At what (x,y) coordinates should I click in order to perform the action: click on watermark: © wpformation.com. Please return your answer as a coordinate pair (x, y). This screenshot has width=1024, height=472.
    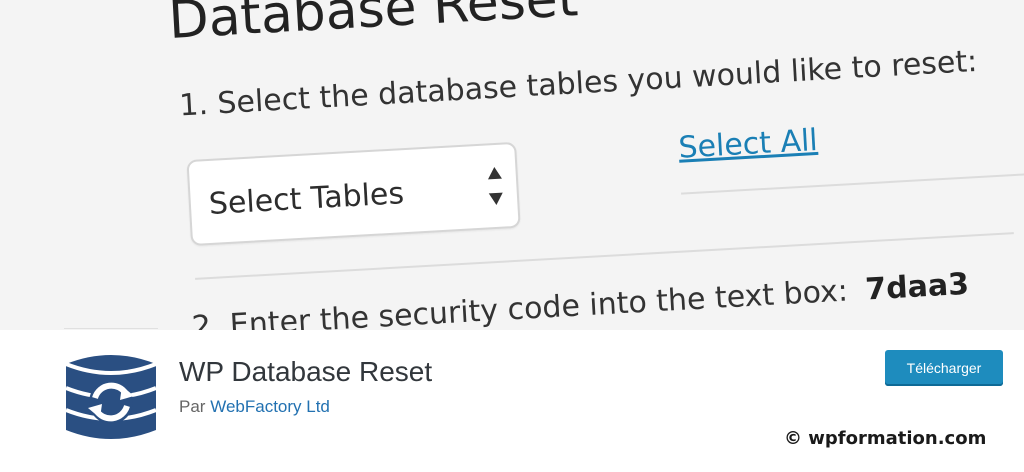
    Looking at the image, I should click on (885, 438).